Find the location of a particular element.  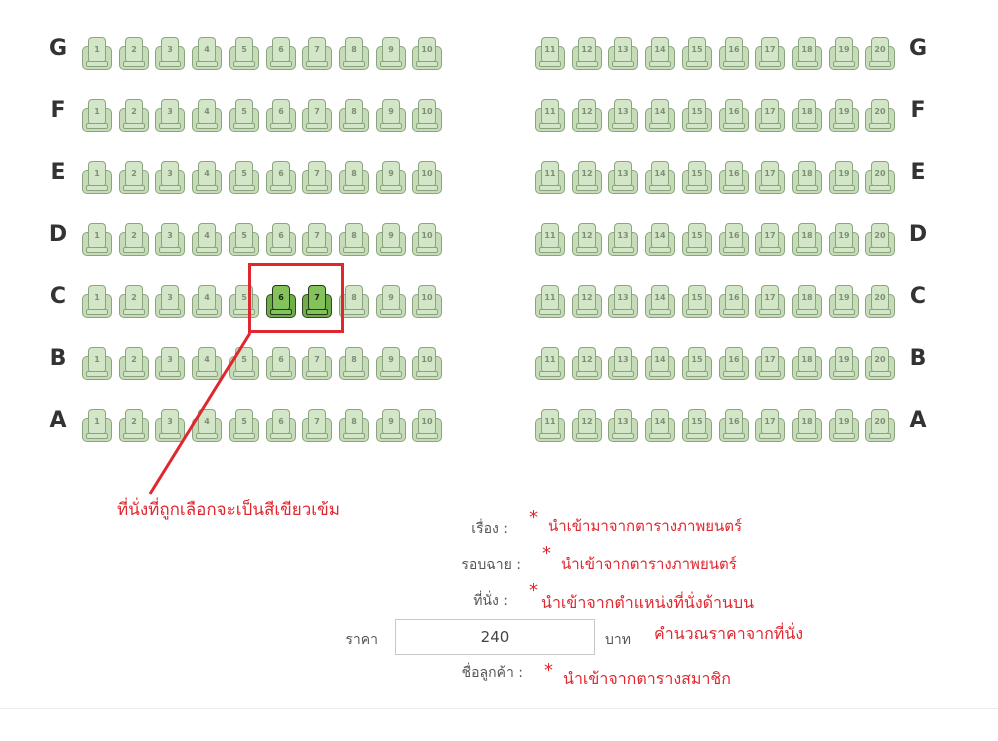

customer-required-asterisk: * is located at coordinates (548, 670).